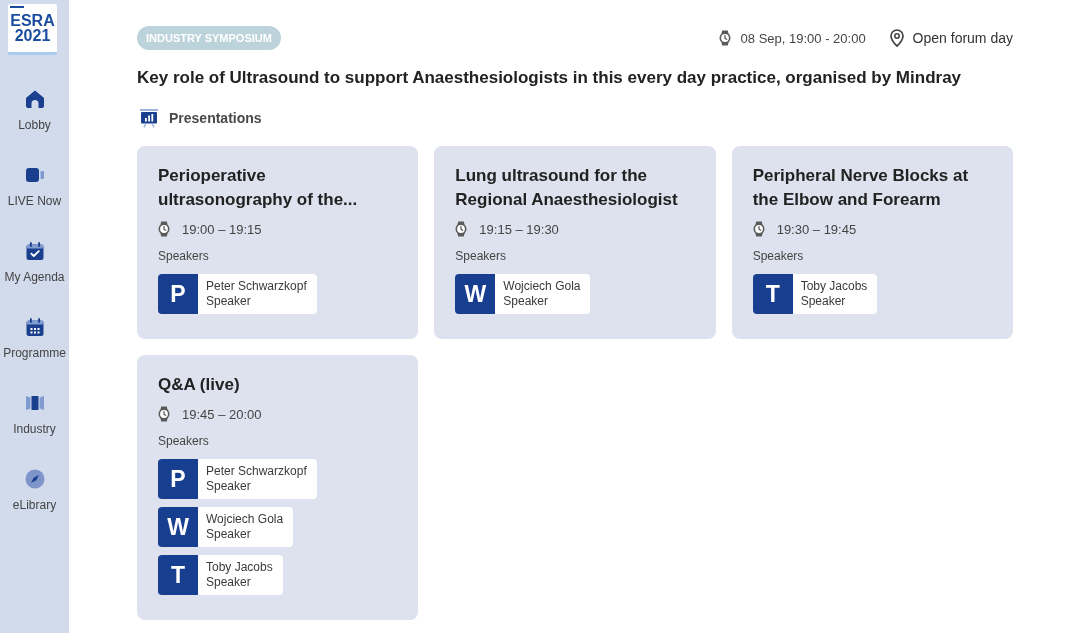 Image resolution: width=1087 pixels, height=633 pixels. Describe the element at coordinates (215, 118) in the screenshot. I see `section-heading: Presentations` at that location.